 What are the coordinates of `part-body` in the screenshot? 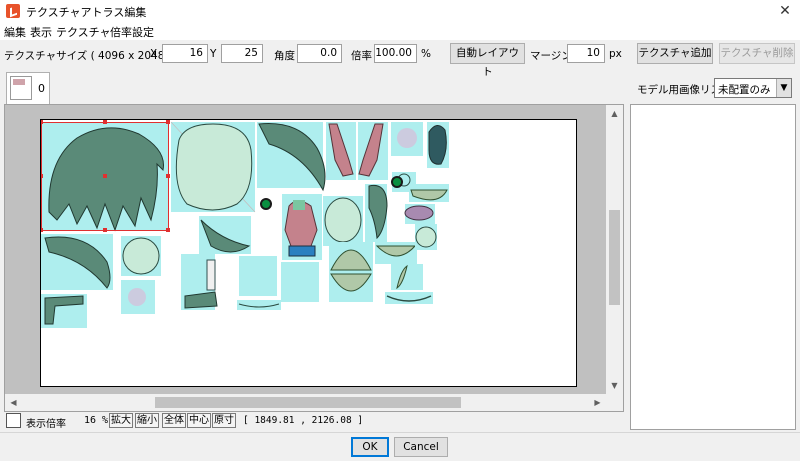 It's located at (302, 227).